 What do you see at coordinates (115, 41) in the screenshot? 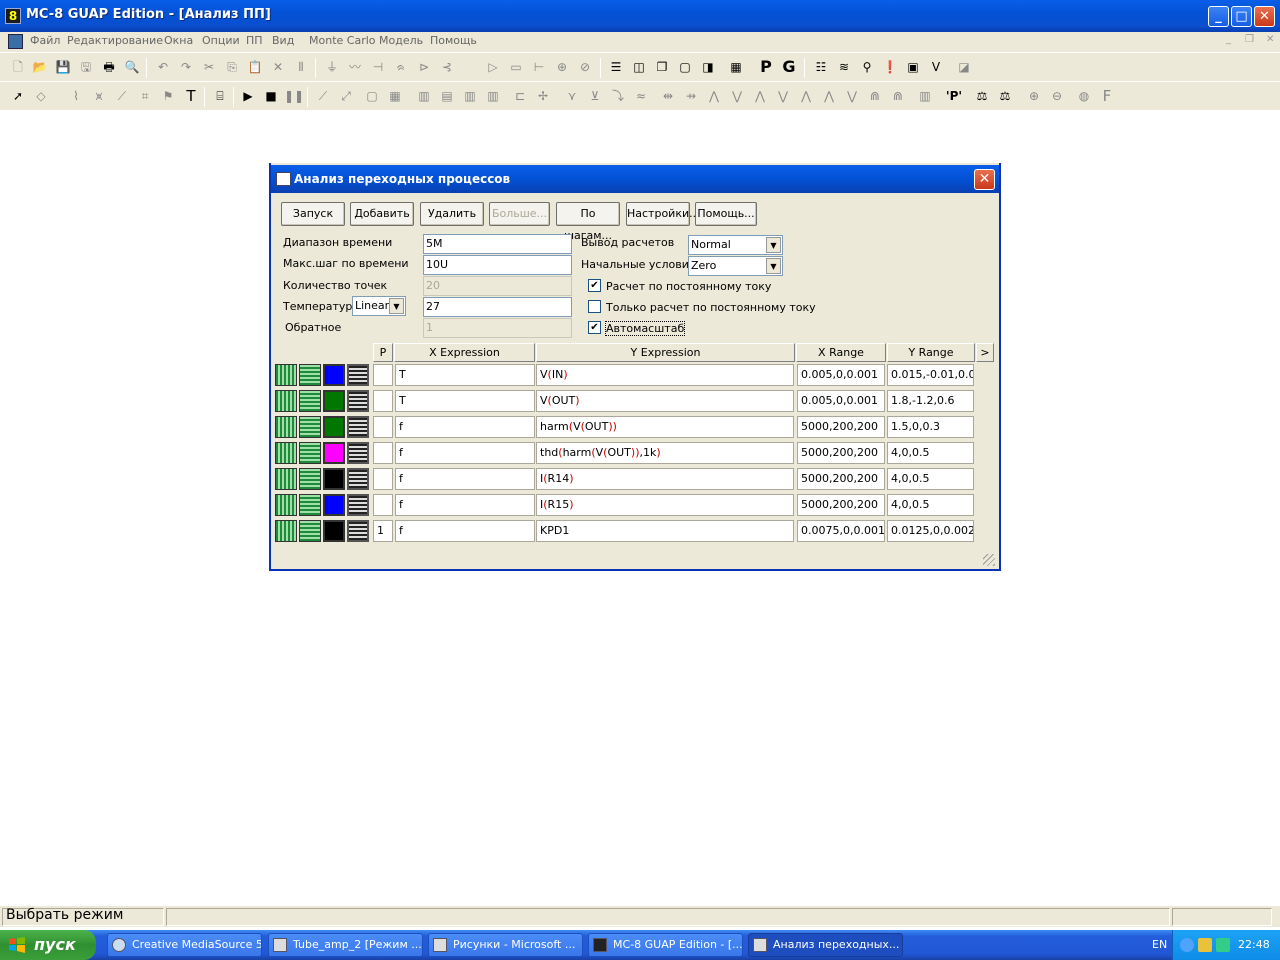
I see `menu-edit: Редактирование` at bounding box center [115, 41].